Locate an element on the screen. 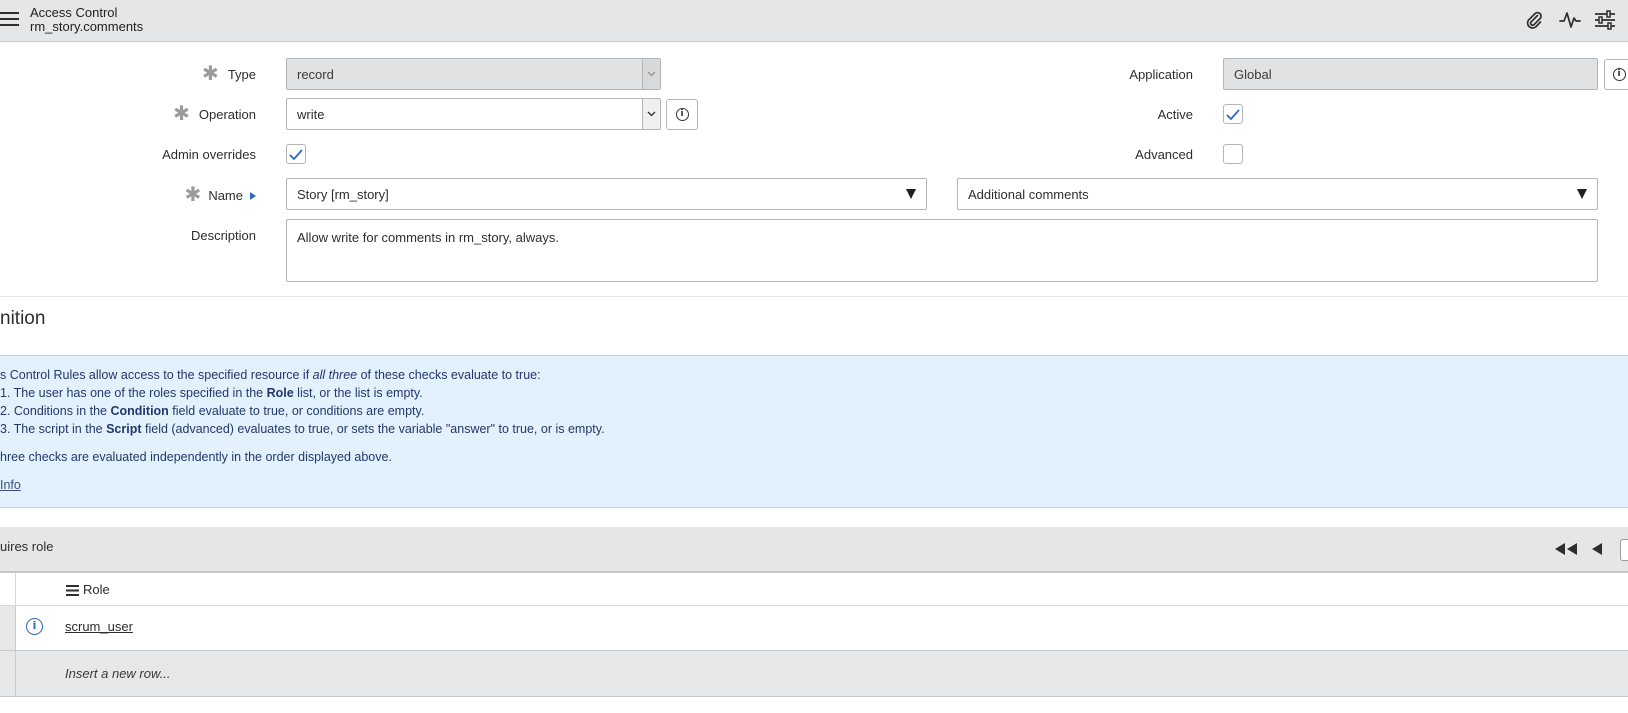  application-info-button: i is located at coordinates (1616, 74).